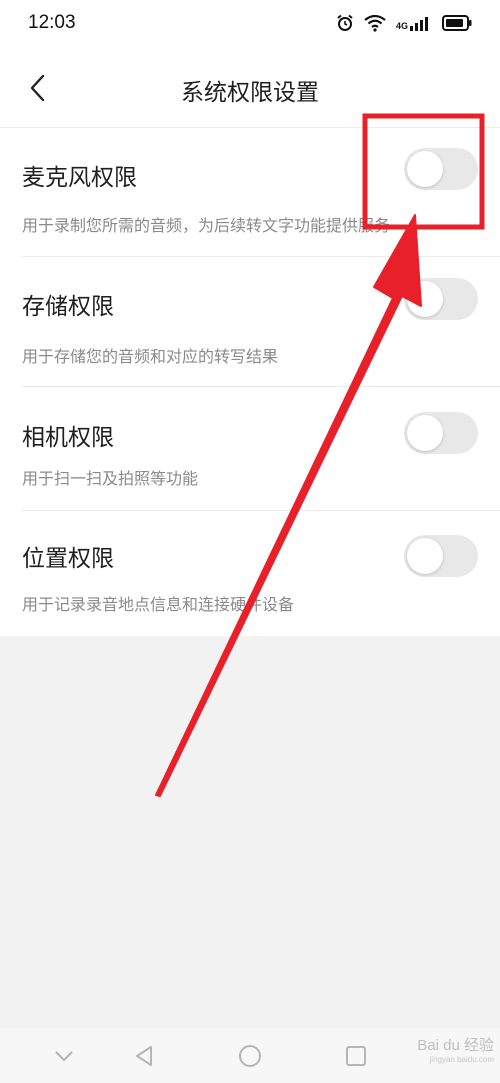 This screenshot has height=1083, width=500. Describe the element at coordinates (375, 23) in the screenshot. I see `wifi-icon` at that location.